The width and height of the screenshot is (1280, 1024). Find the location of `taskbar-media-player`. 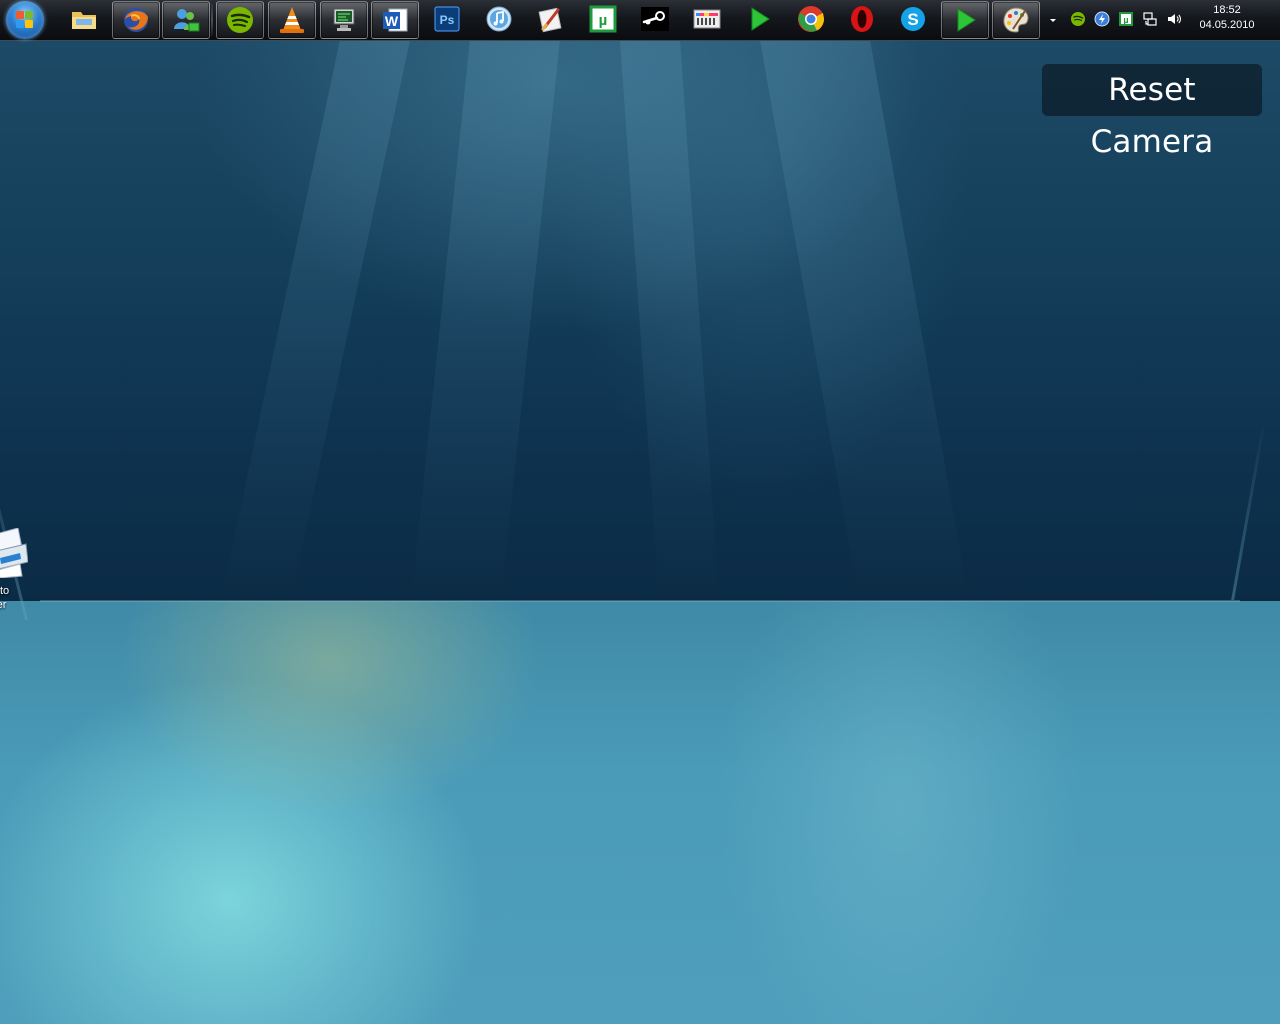

taskbar-media-player is located at coordinates (759, 19).